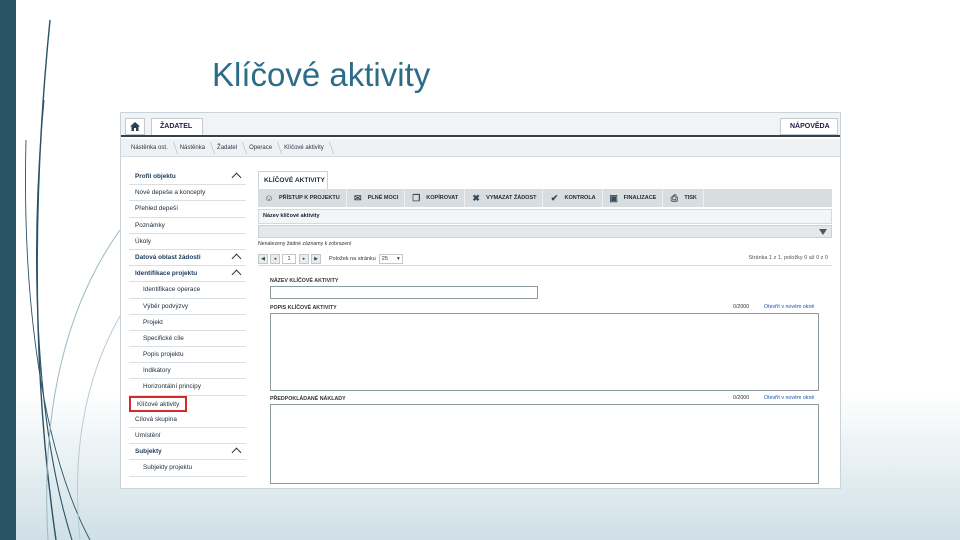 This screenshot has height=540, width=960. I want to click on sidebar-item-subjekty-projektu: Subjekty projektu, so click(187, 468).